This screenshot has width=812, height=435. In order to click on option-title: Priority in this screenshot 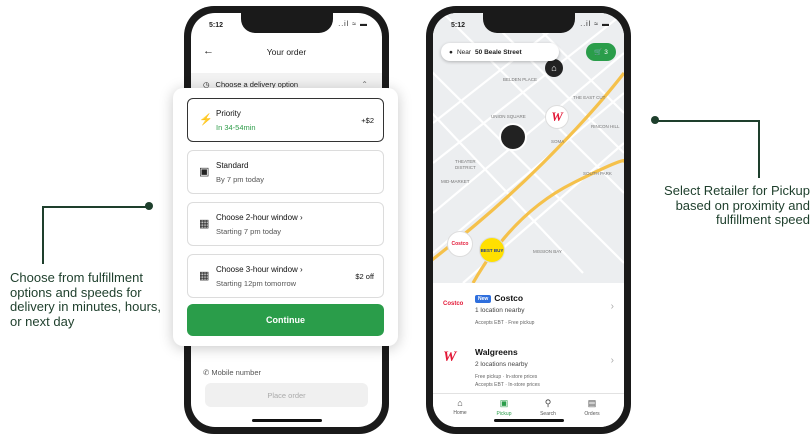, I will do `click(228, 113)`.